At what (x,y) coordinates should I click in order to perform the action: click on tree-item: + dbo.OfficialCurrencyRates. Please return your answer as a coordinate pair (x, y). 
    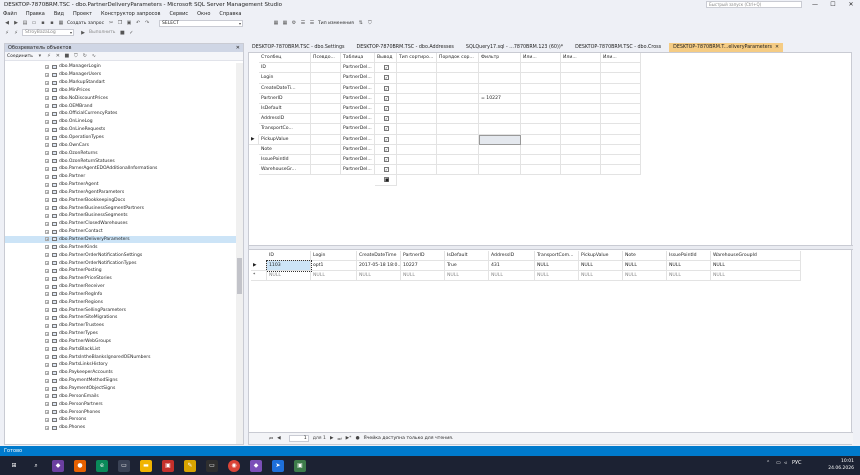
    Looking at the image, I should click on (121, 114).